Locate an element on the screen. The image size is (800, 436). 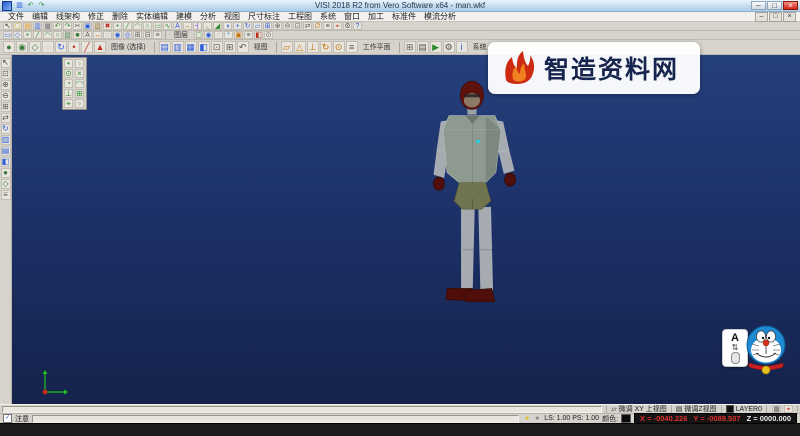
workplane-rotate-icon: ↻ is located at coordinates (325, 47).